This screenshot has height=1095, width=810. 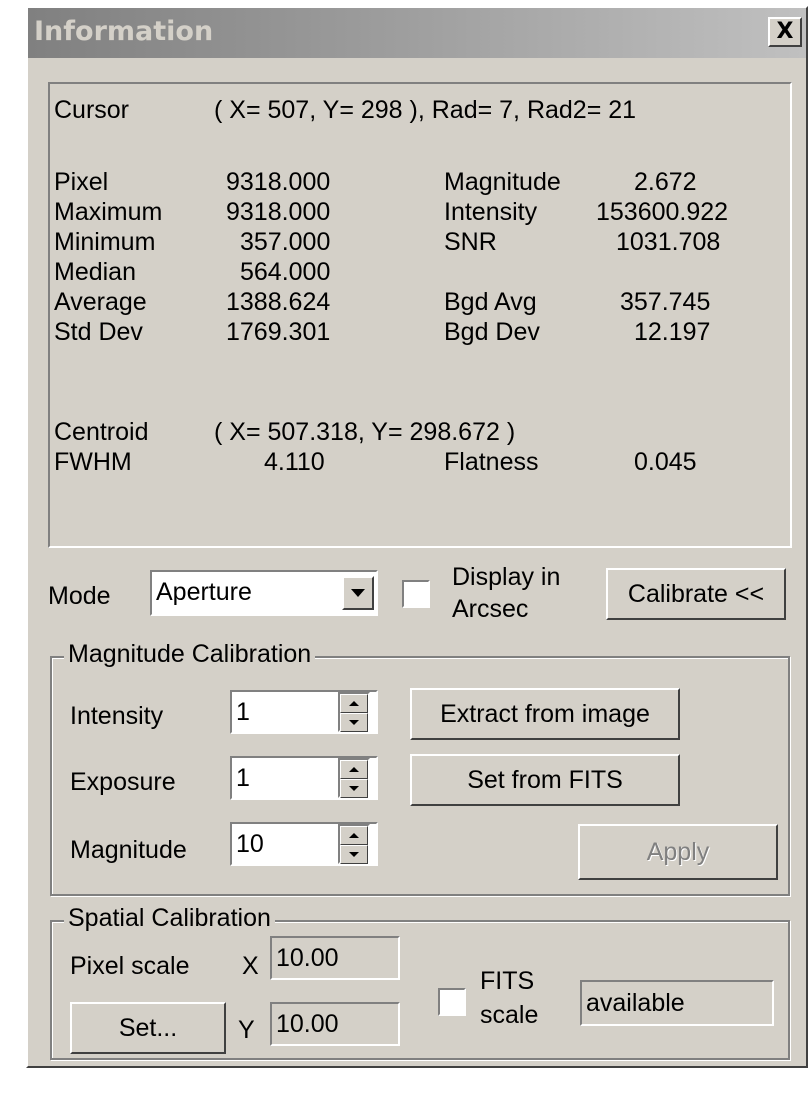 I want to click on bgd-avg-label: Bgd Avg, so click(x=490, y=302).